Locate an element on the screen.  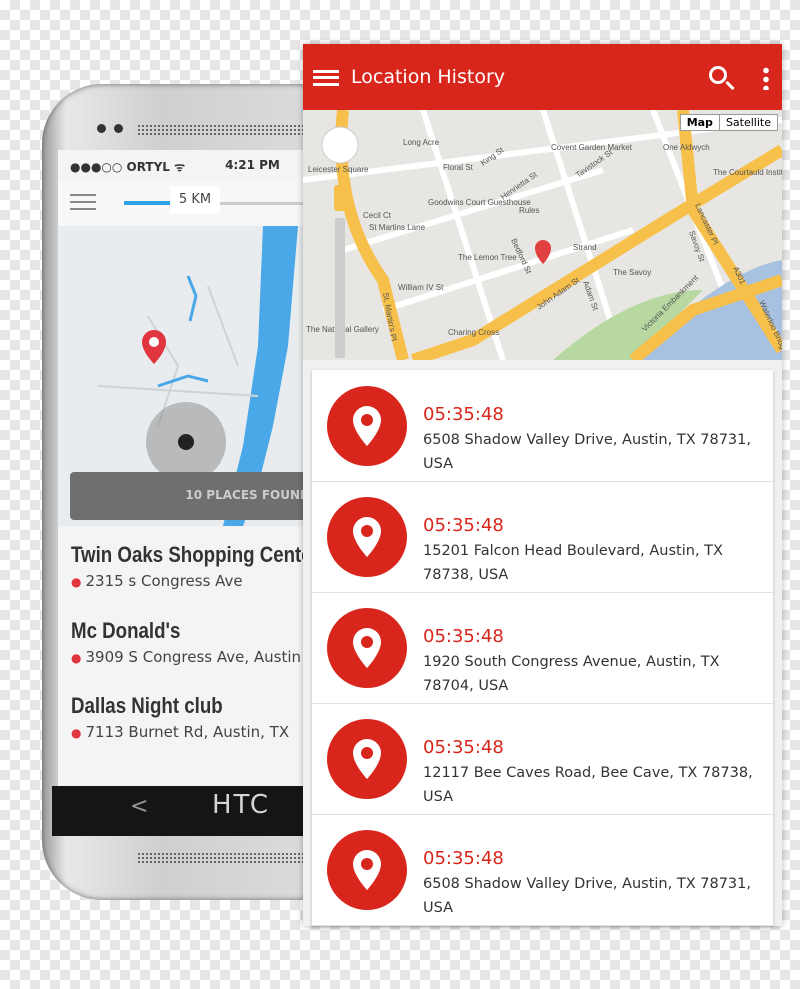
back-button: < is located at coordinates (139, 806).